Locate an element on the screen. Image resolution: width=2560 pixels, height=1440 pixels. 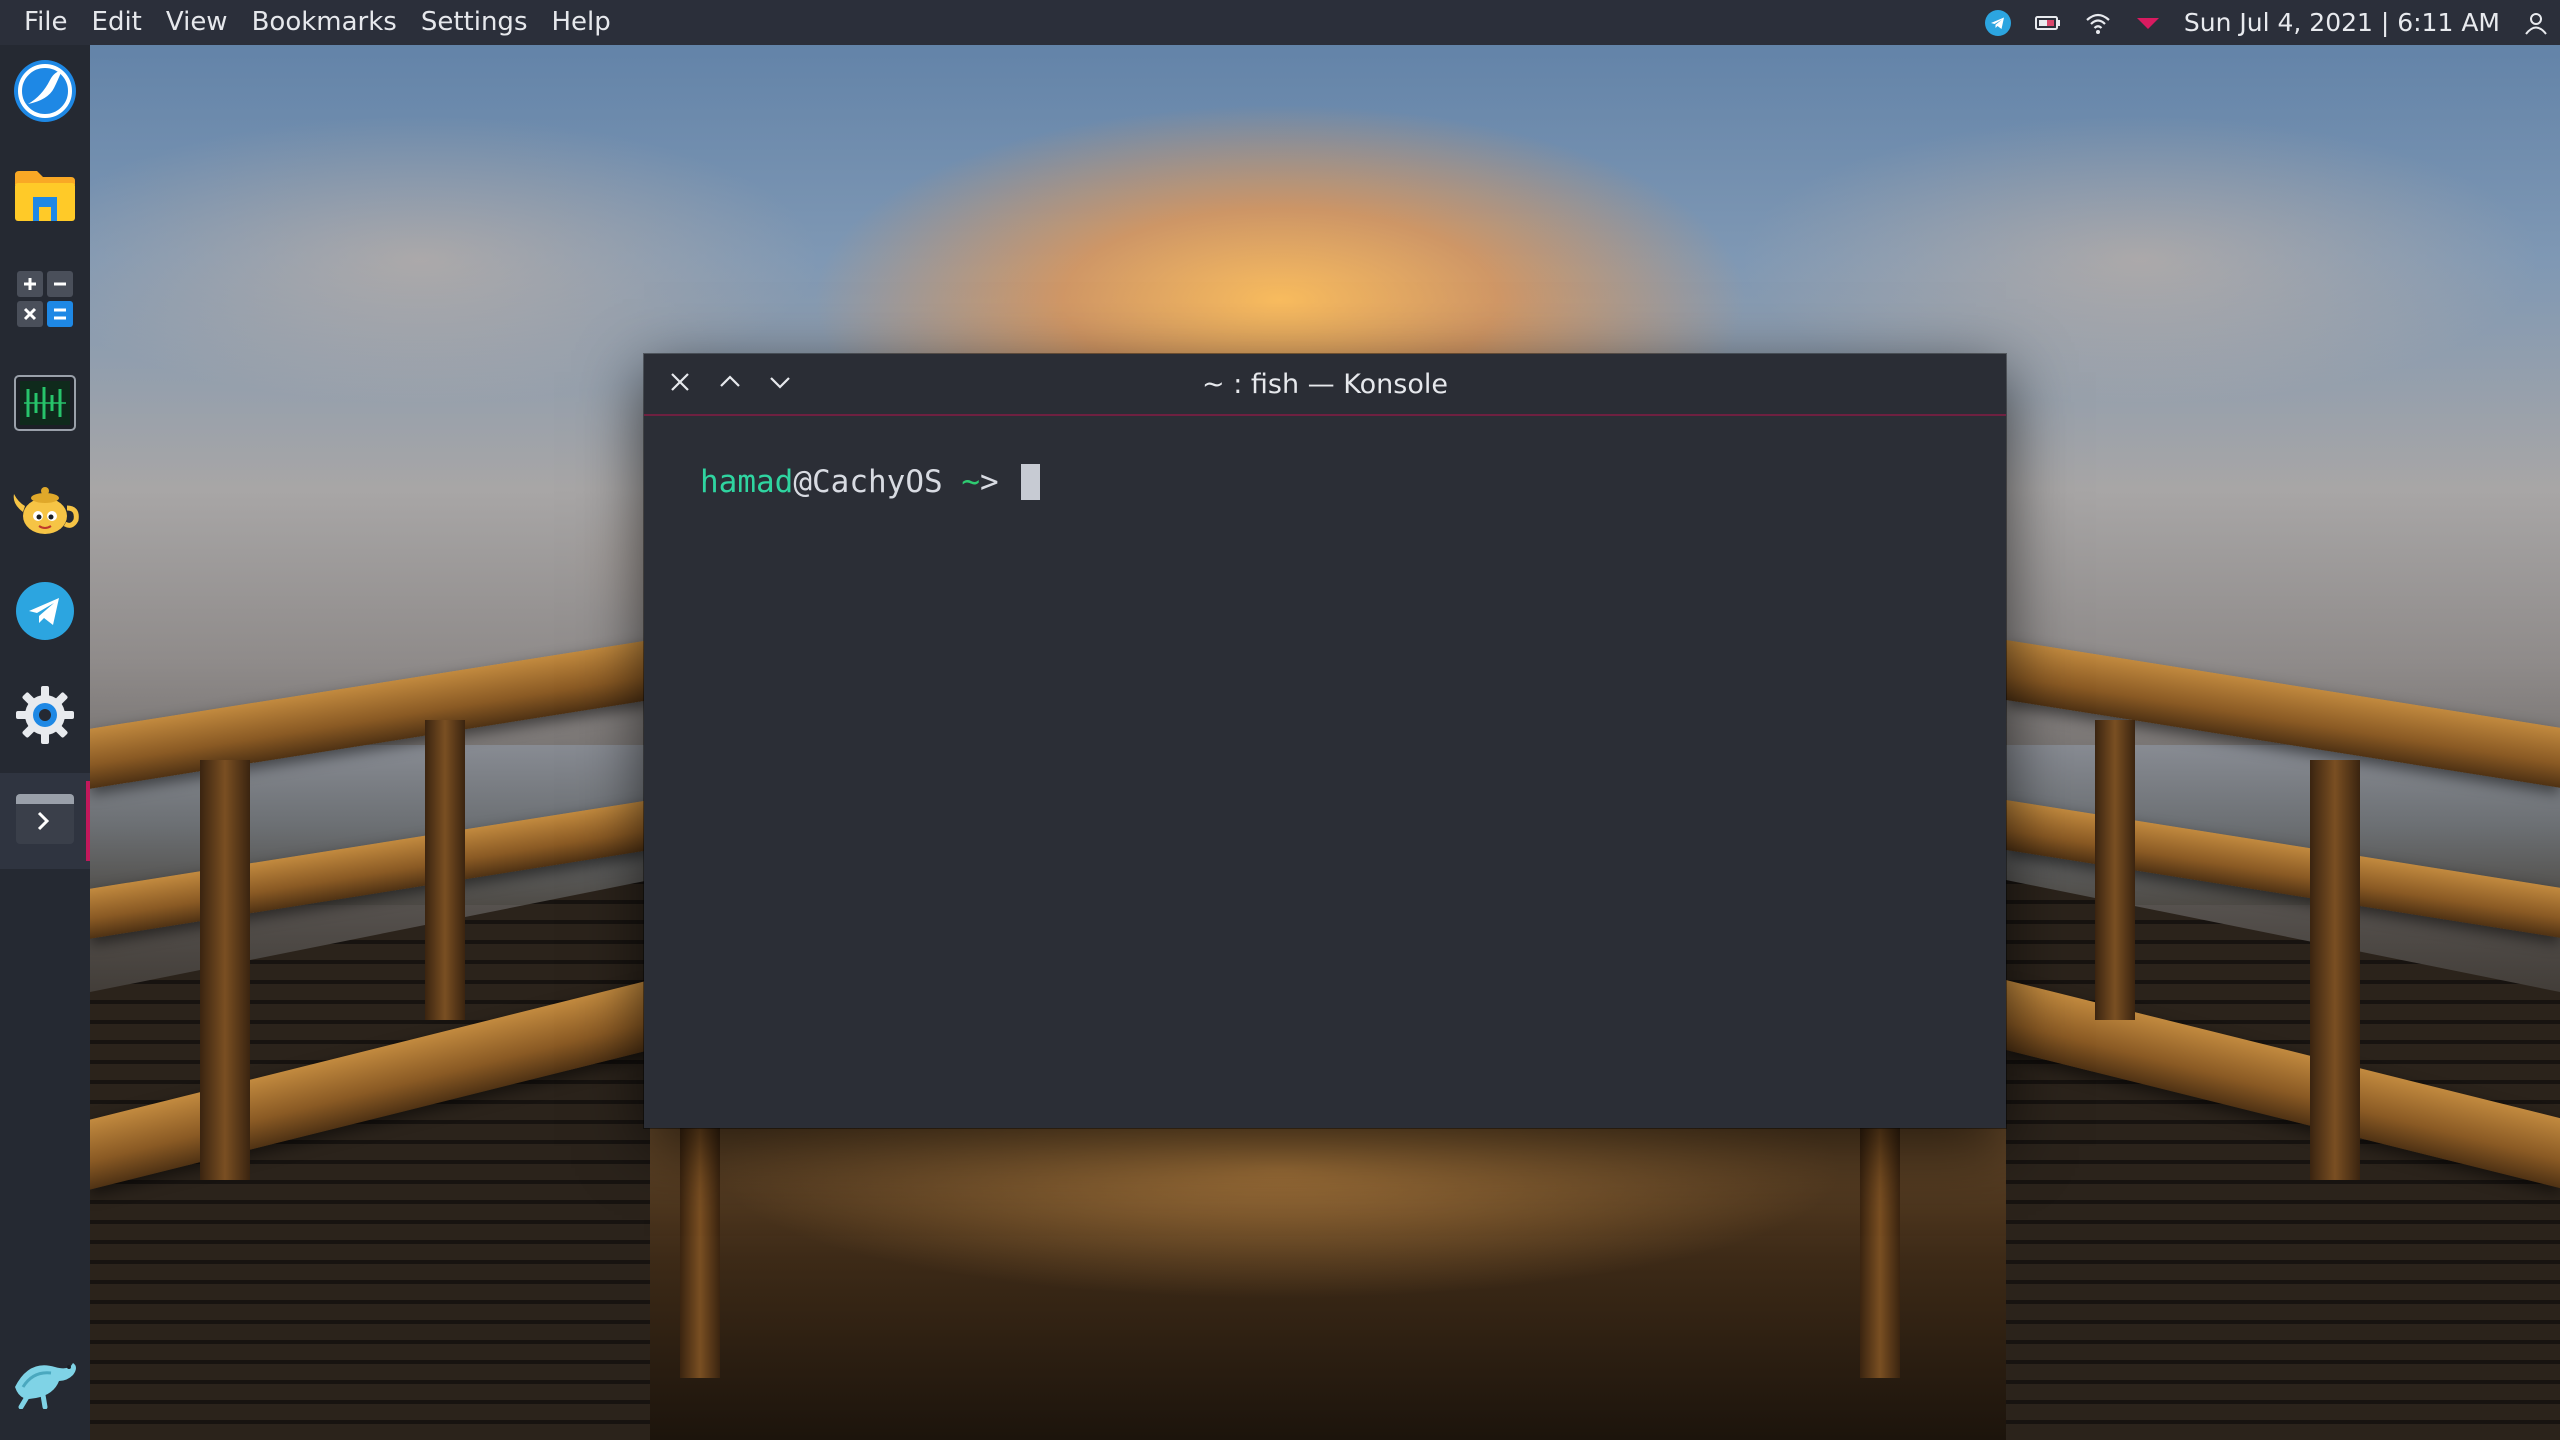
maximize-button is located at coordinates (730, 384).